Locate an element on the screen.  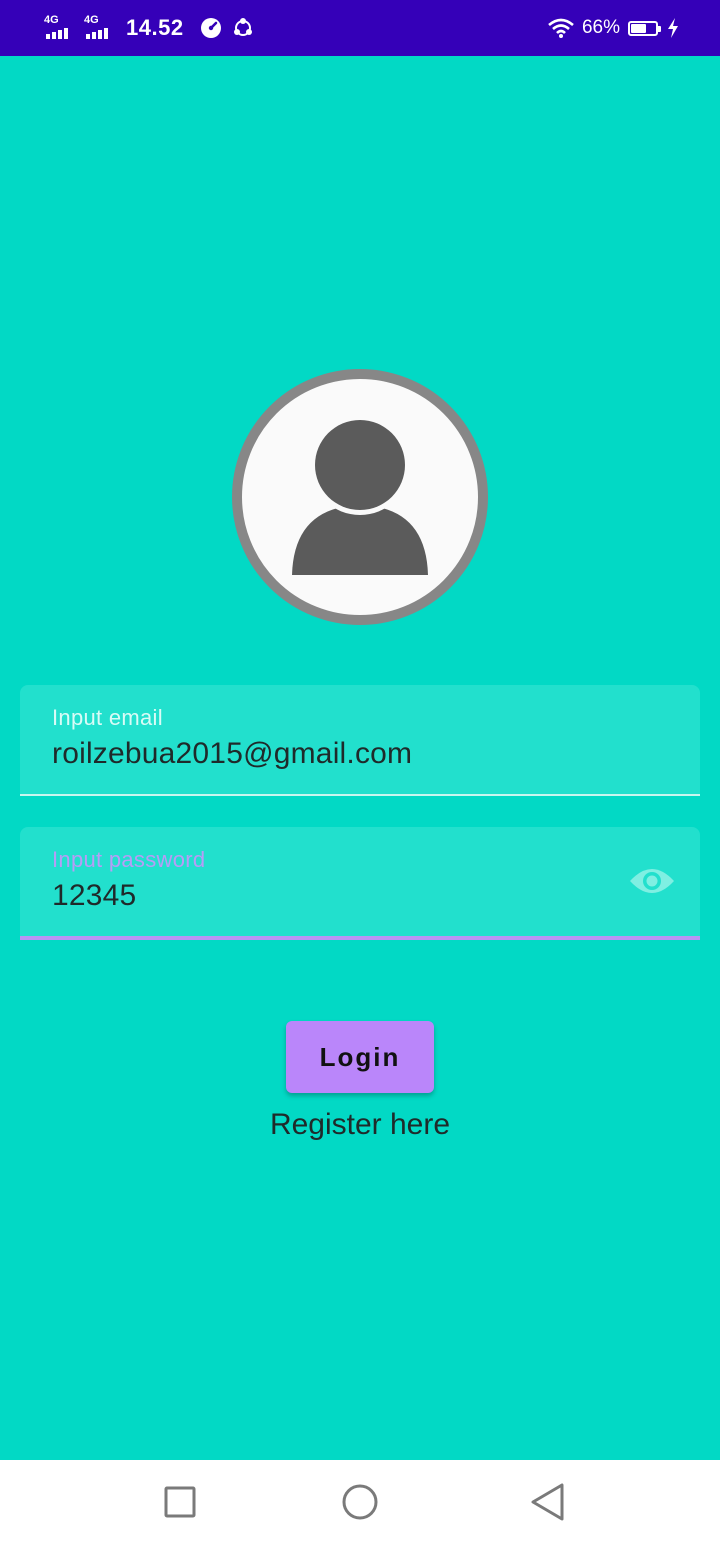
avatar is located at coordinates (360, 497).